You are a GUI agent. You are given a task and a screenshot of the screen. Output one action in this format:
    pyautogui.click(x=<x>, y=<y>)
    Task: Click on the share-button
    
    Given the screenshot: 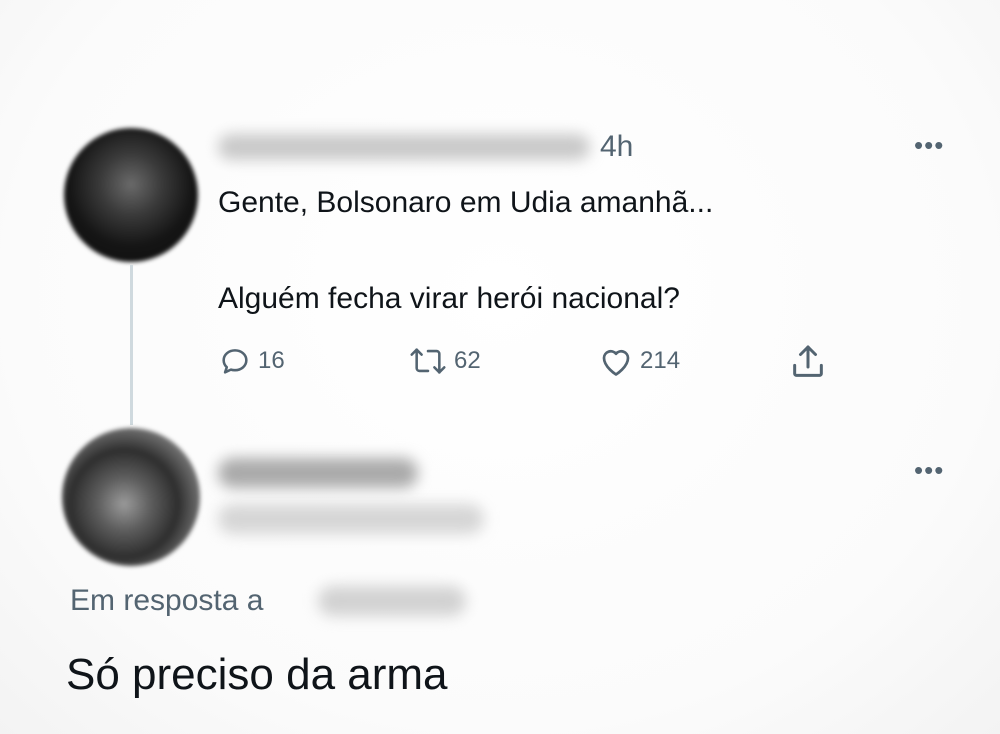 What is the action you would take?
    pyautogui.click(x=808, y=362)
    